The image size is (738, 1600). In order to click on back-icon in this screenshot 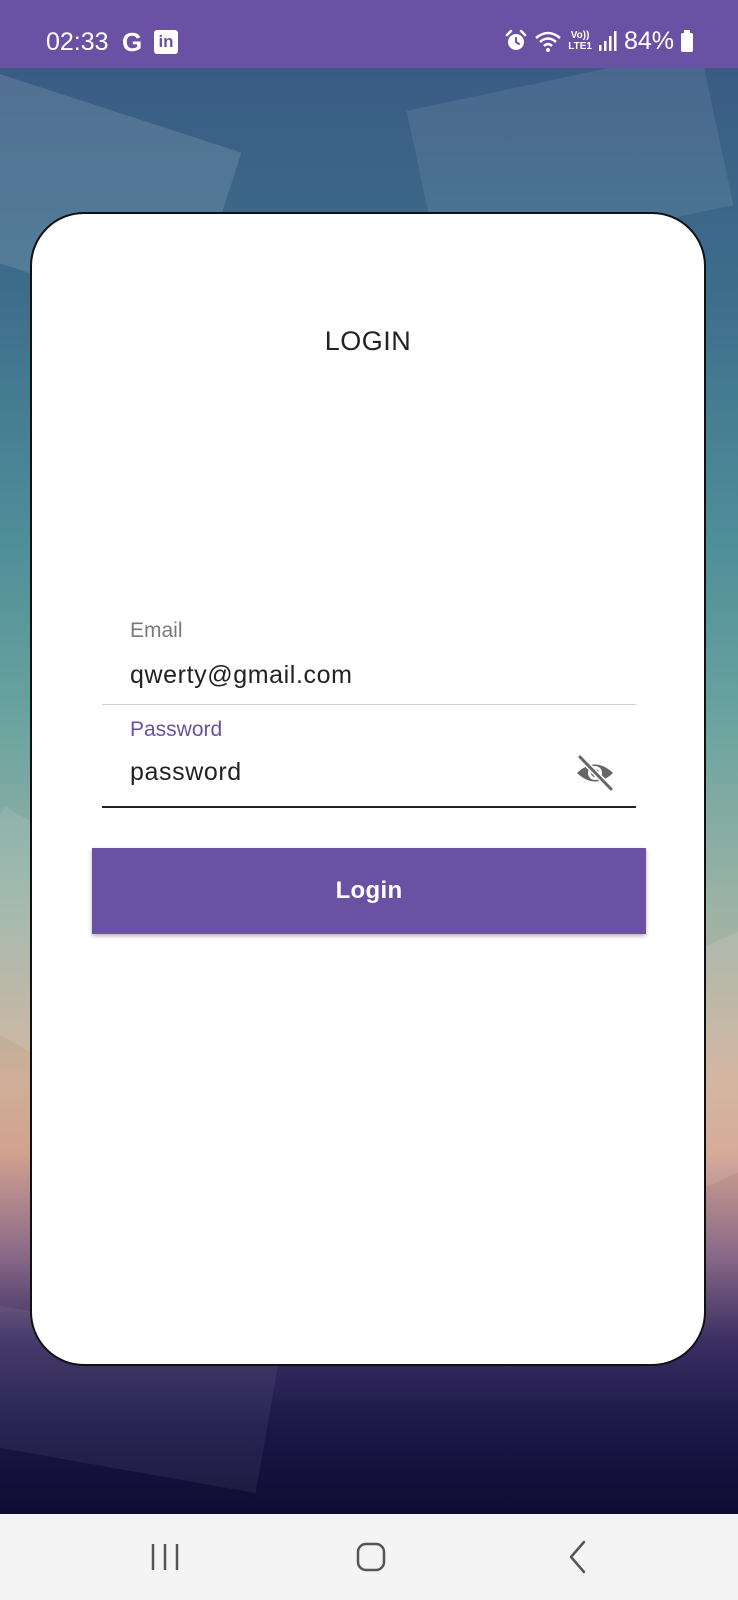, I will do `click(579, 1557)`.